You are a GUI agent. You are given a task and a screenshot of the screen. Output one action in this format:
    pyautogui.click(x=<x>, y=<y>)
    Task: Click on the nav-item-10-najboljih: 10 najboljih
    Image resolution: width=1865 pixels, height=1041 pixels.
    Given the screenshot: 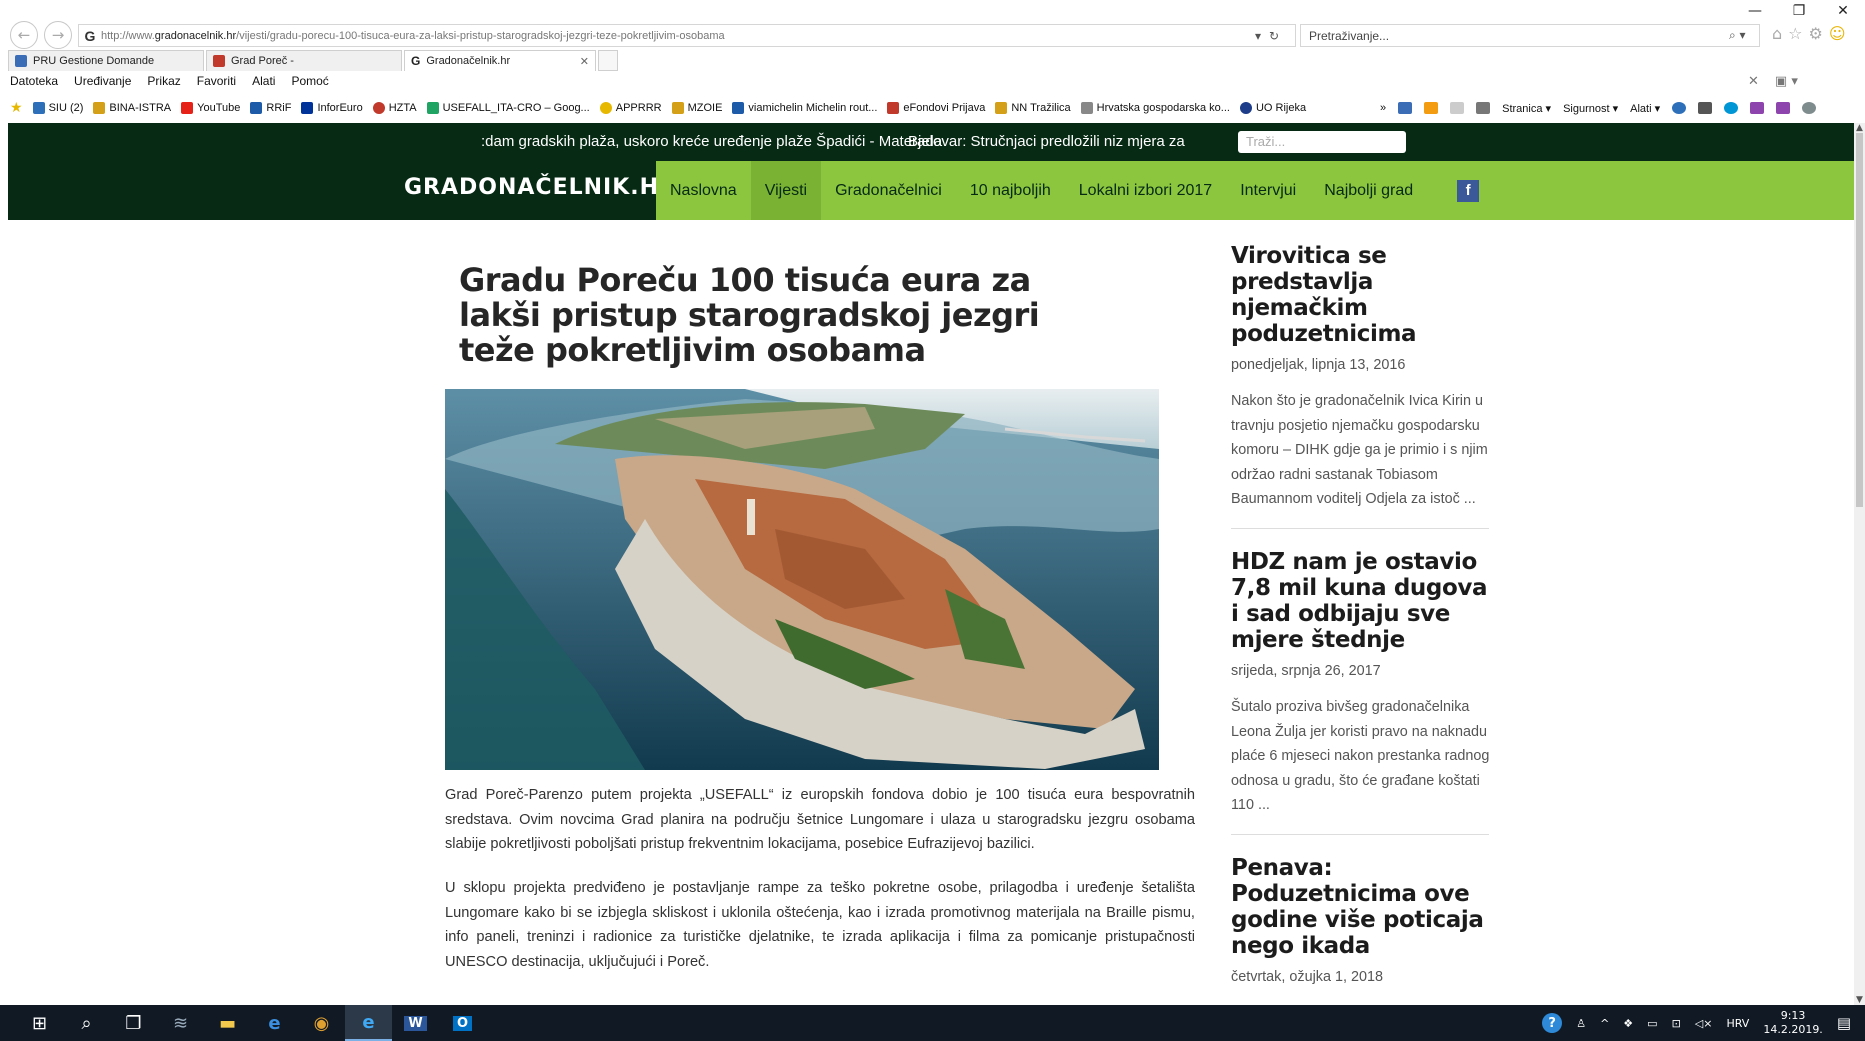 What is the action you would take?
    pyautogui.click(x=1010, y=190)
    